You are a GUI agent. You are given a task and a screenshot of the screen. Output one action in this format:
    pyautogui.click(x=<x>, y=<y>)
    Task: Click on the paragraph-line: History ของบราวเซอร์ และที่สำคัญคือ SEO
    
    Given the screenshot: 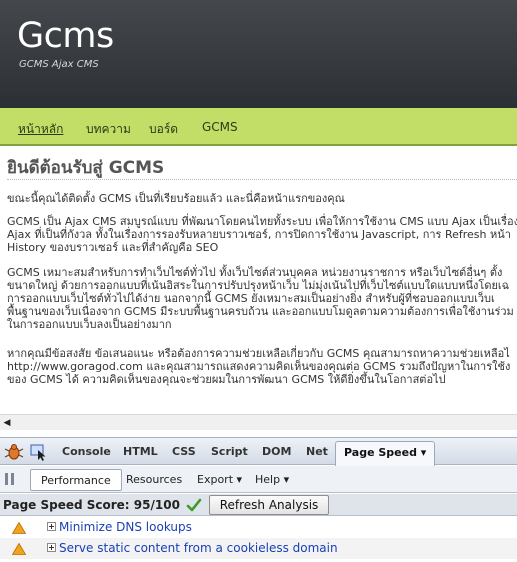 What is the action you would take?
    pyautogui.click(x=113, y=247)
    